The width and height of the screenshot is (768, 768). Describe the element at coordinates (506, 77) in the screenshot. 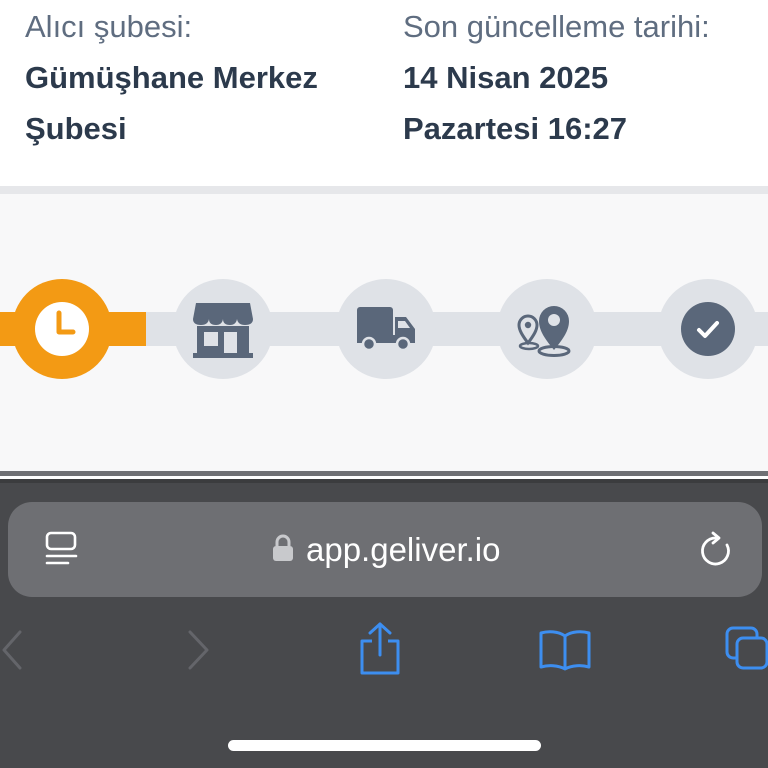

I see `last-update-line1: 14 Nisan 2025` at that location.